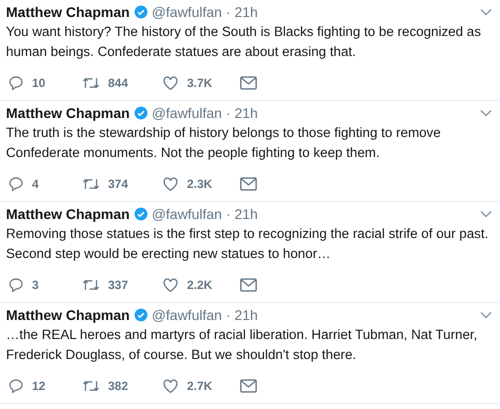  Describe the element at coordinates (201, 386) in the screenshot. I see `like-button: 2.7K` at that location.